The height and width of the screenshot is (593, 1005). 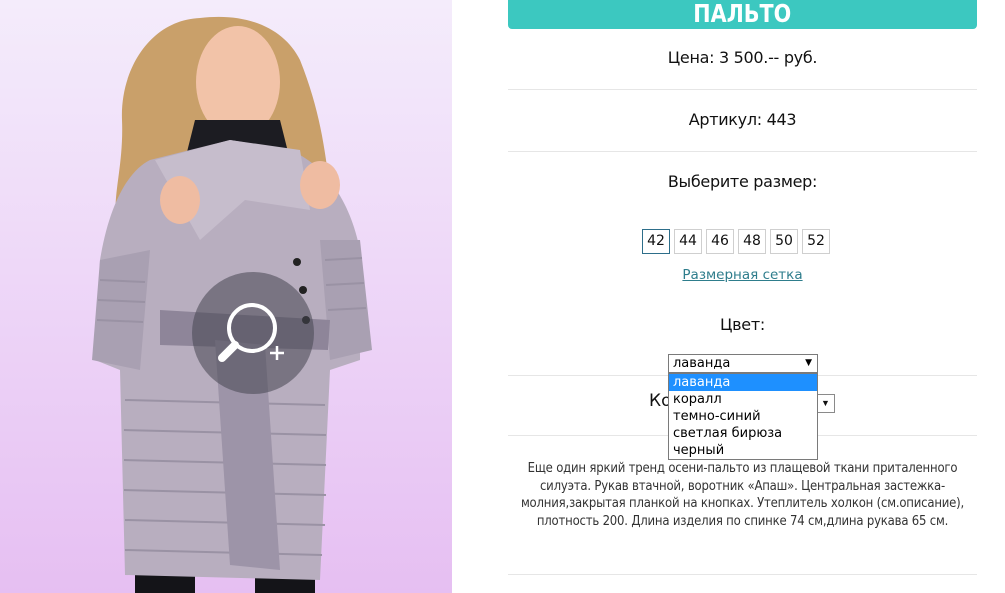 I want to click on color-option-light-turquoise: светлая бирюза, so click(x=743, y=433).